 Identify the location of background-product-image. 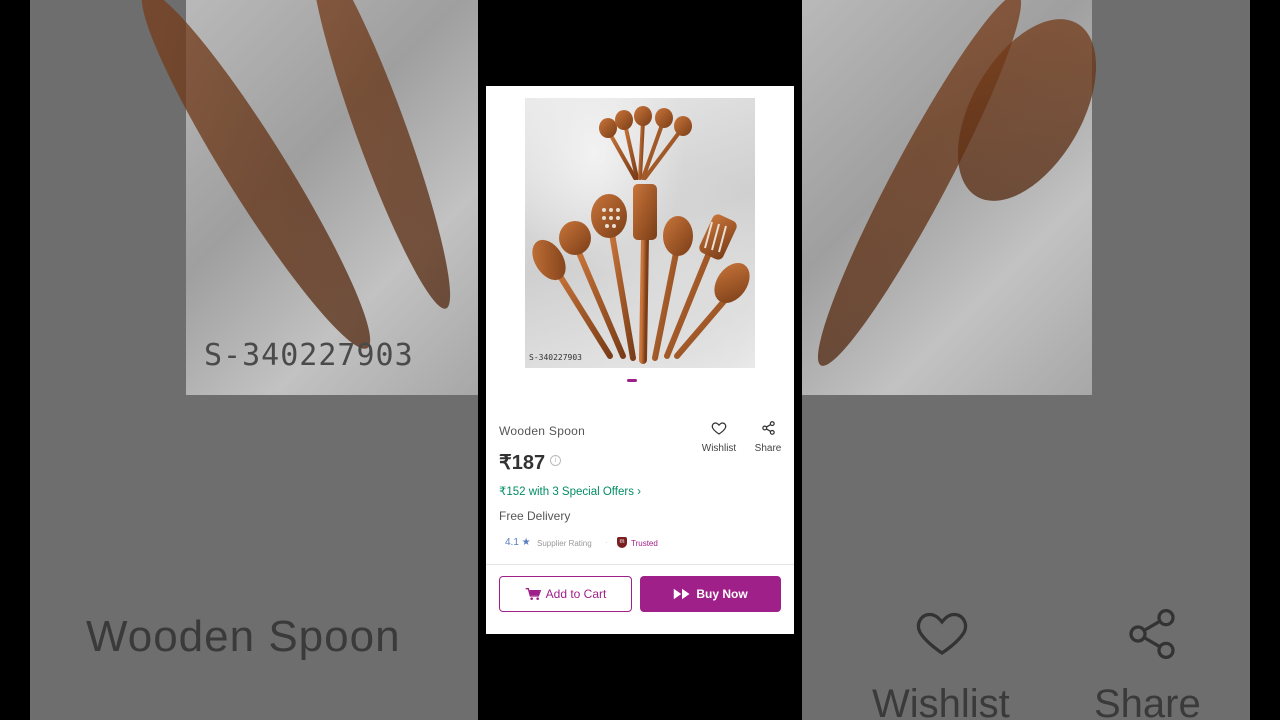
(963, 197).